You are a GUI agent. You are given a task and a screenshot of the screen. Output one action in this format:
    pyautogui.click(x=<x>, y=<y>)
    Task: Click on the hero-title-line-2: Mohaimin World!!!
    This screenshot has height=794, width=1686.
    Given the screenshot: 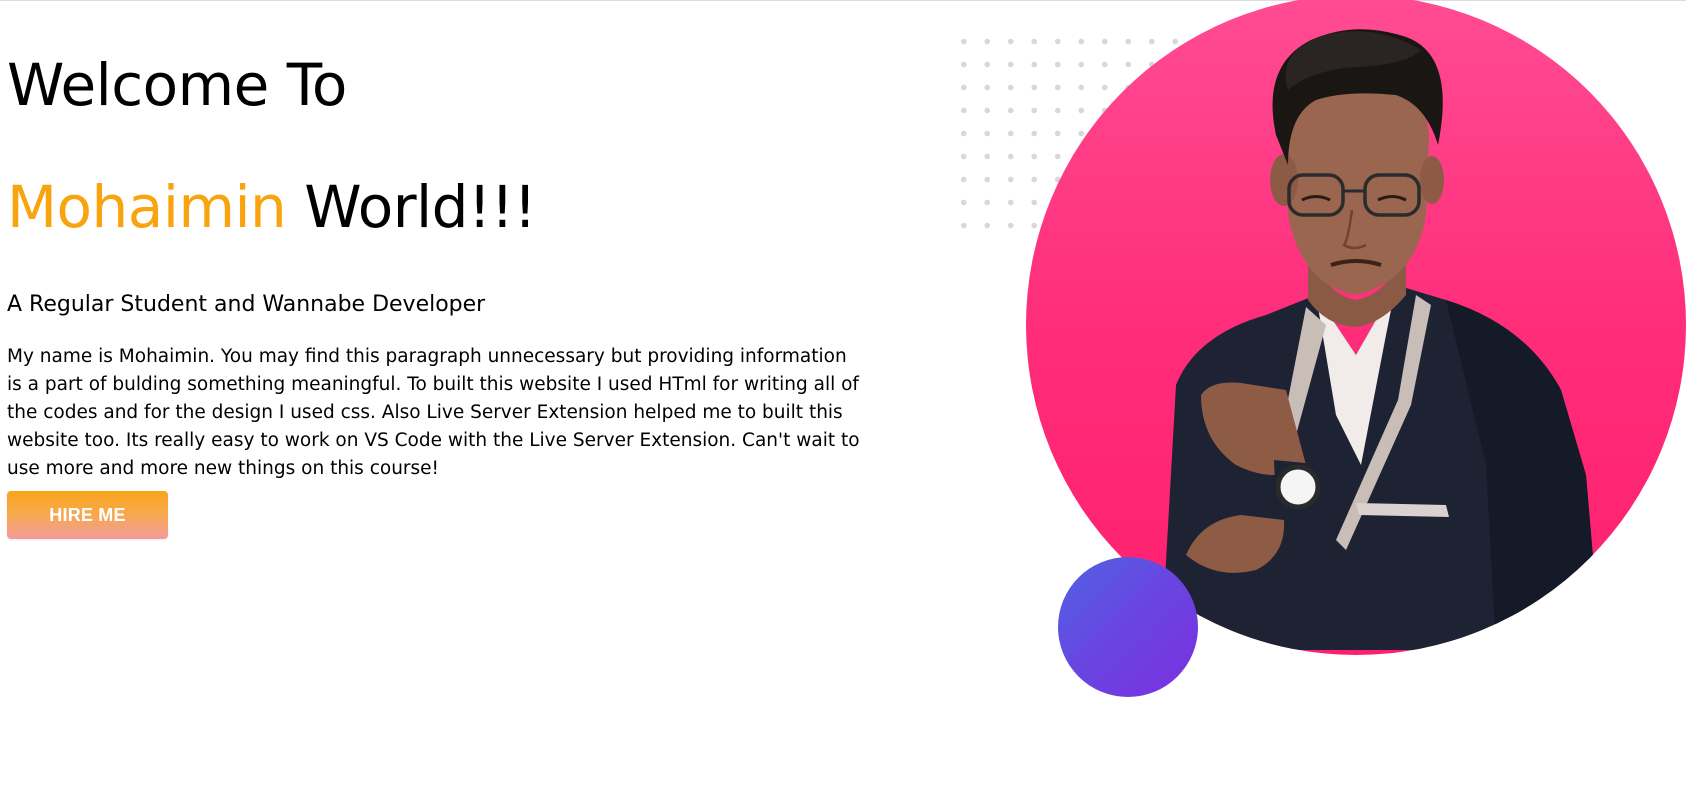 What is the action you would take?
    pyautogui.click(x=272, y=207)
    